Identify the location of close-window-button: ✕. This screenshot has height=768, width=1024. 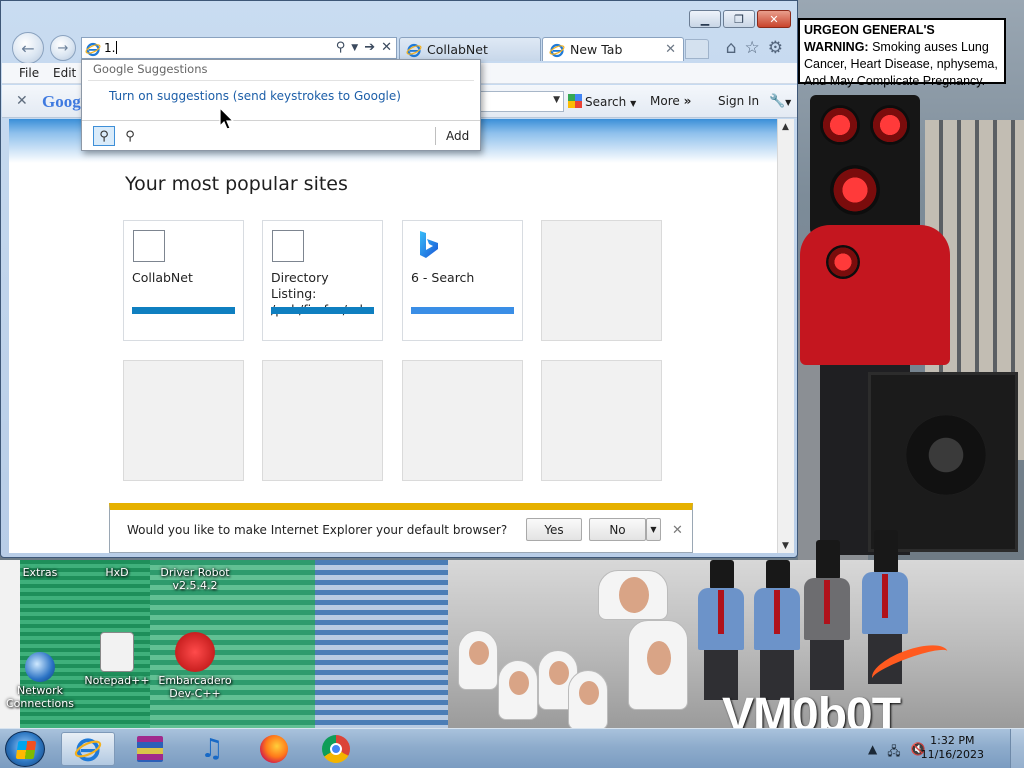
(774, 19).